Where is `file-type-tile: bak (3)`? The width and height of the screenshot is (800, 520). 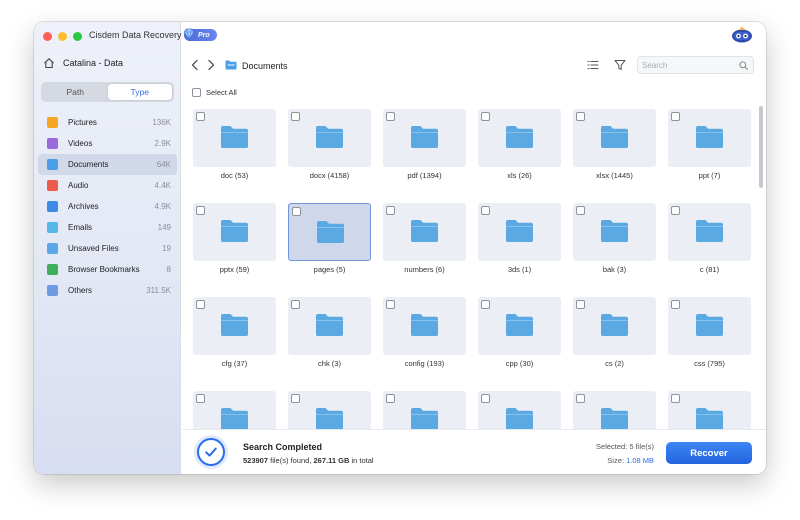
file-type-tile: bak (3) is located at coordinates (614, 245).